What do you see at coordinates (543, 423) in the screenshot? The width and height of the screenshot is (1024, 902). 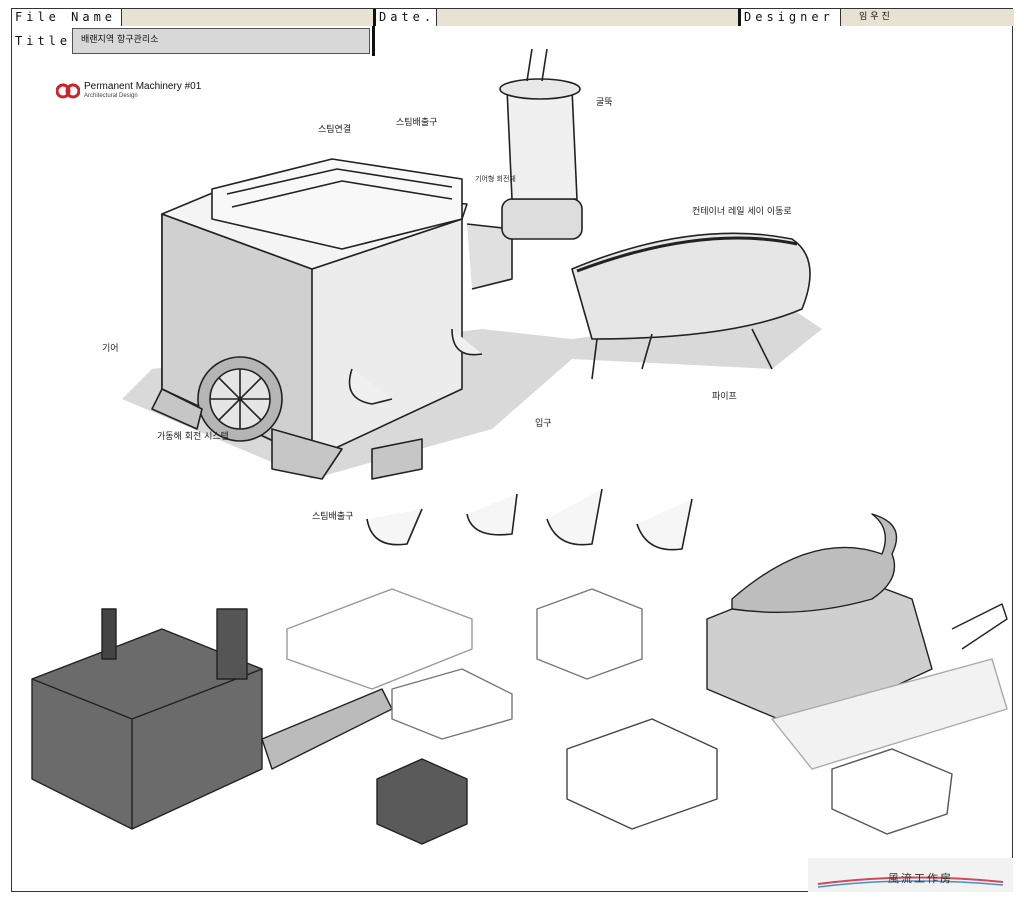 I see `note-bottom-mid: 입구` at bounding box center [543, 423].